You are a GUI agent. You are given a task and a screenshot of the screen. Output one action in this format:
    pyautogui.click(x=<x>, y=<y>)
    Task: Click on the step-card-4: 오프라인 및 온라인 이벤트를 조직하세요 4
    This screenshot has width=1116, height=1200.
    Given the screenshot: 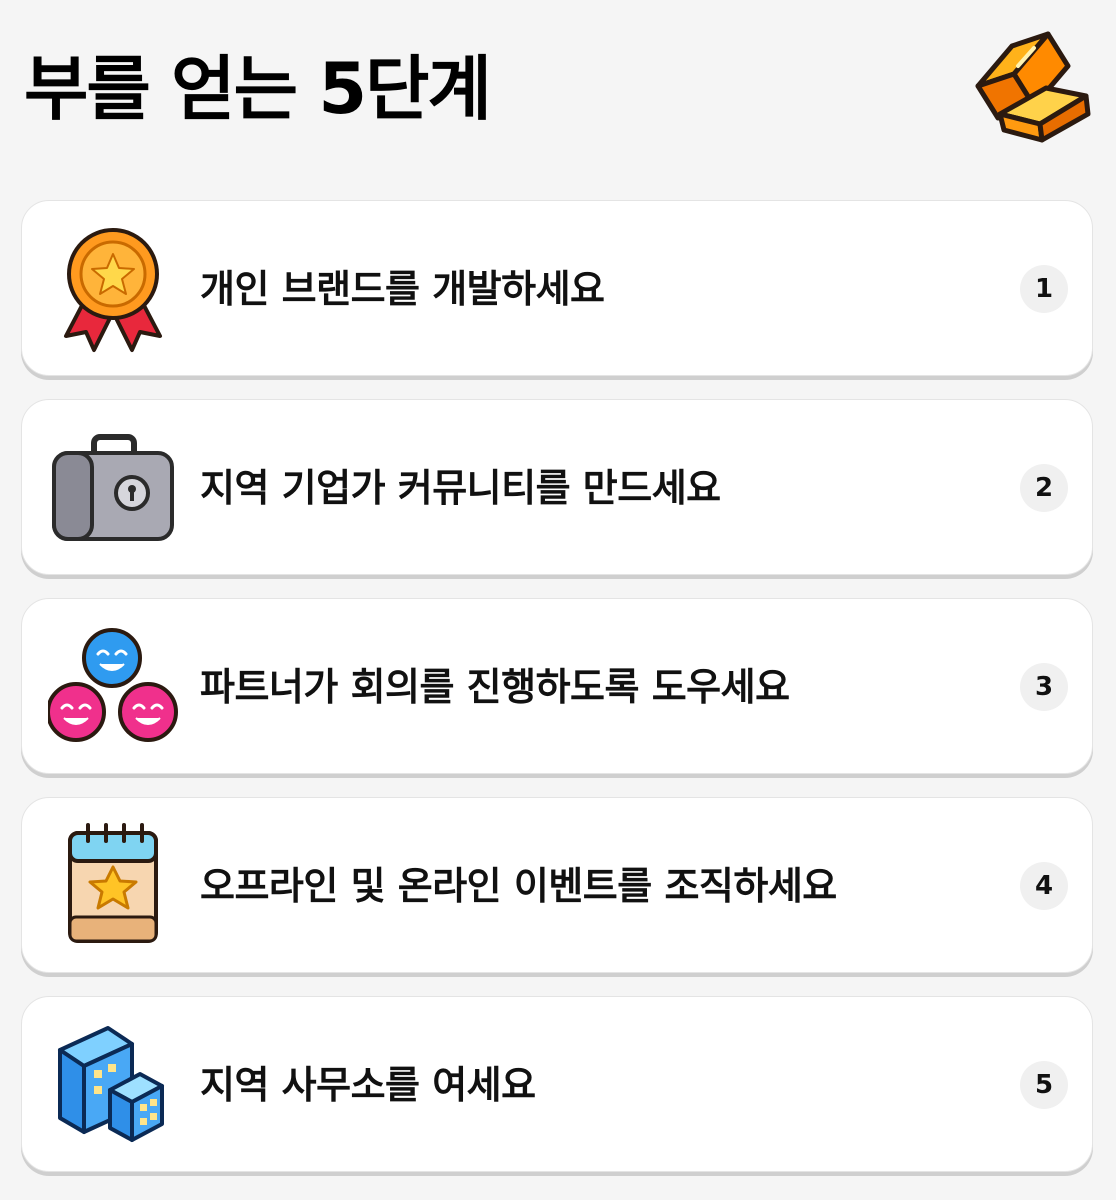 What is the action you would take?
    pyautogui.click(x=557, y=885)
    